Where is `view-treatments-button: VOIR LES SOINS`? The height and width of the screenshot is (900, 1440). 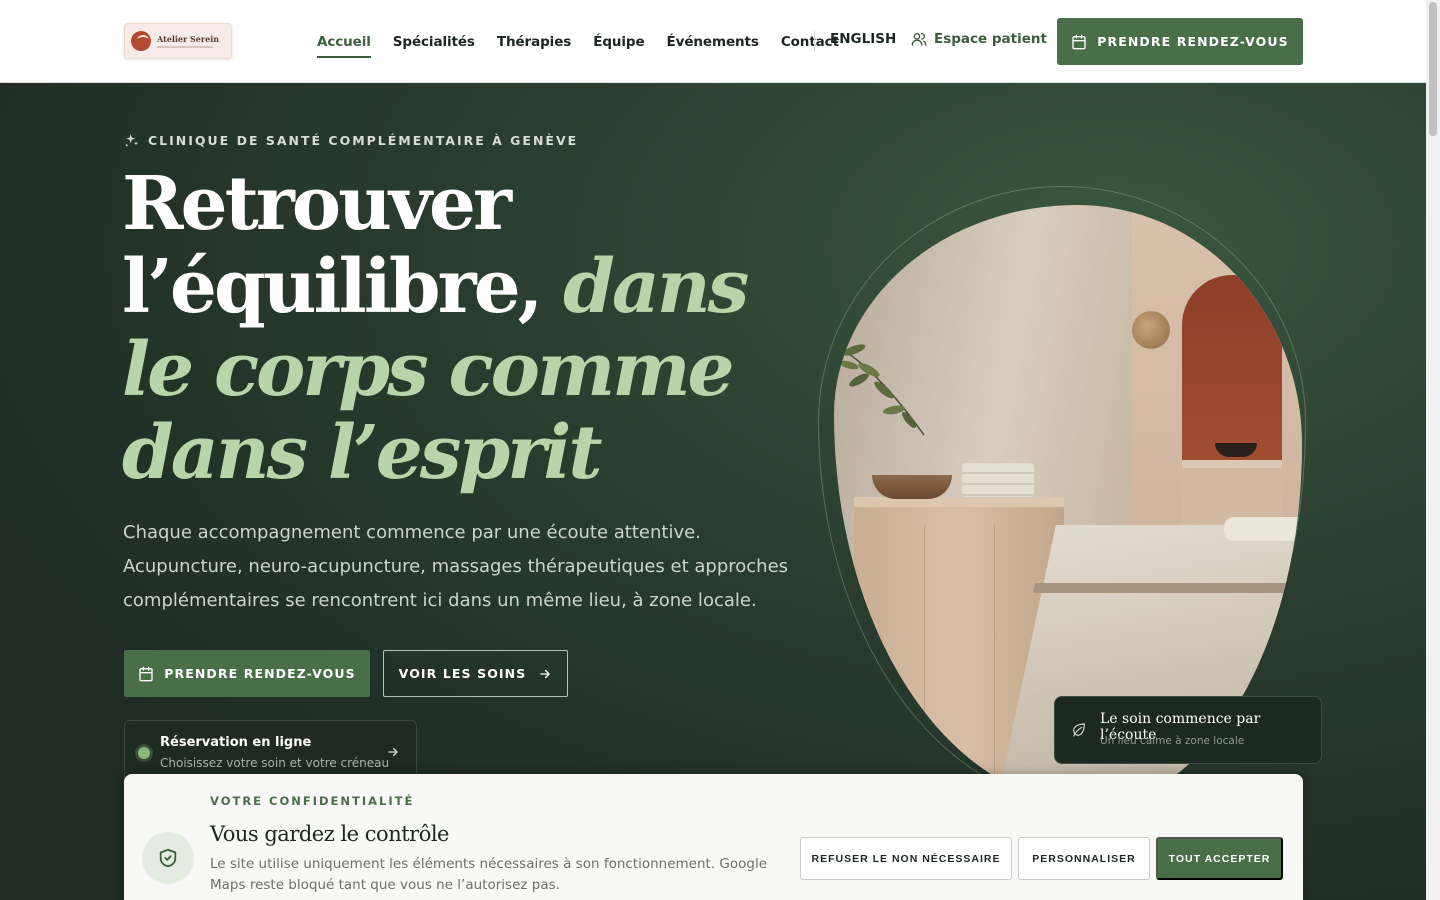 view-treatments-button: VOIR LES SOINS is located at coordinates (475, 673).